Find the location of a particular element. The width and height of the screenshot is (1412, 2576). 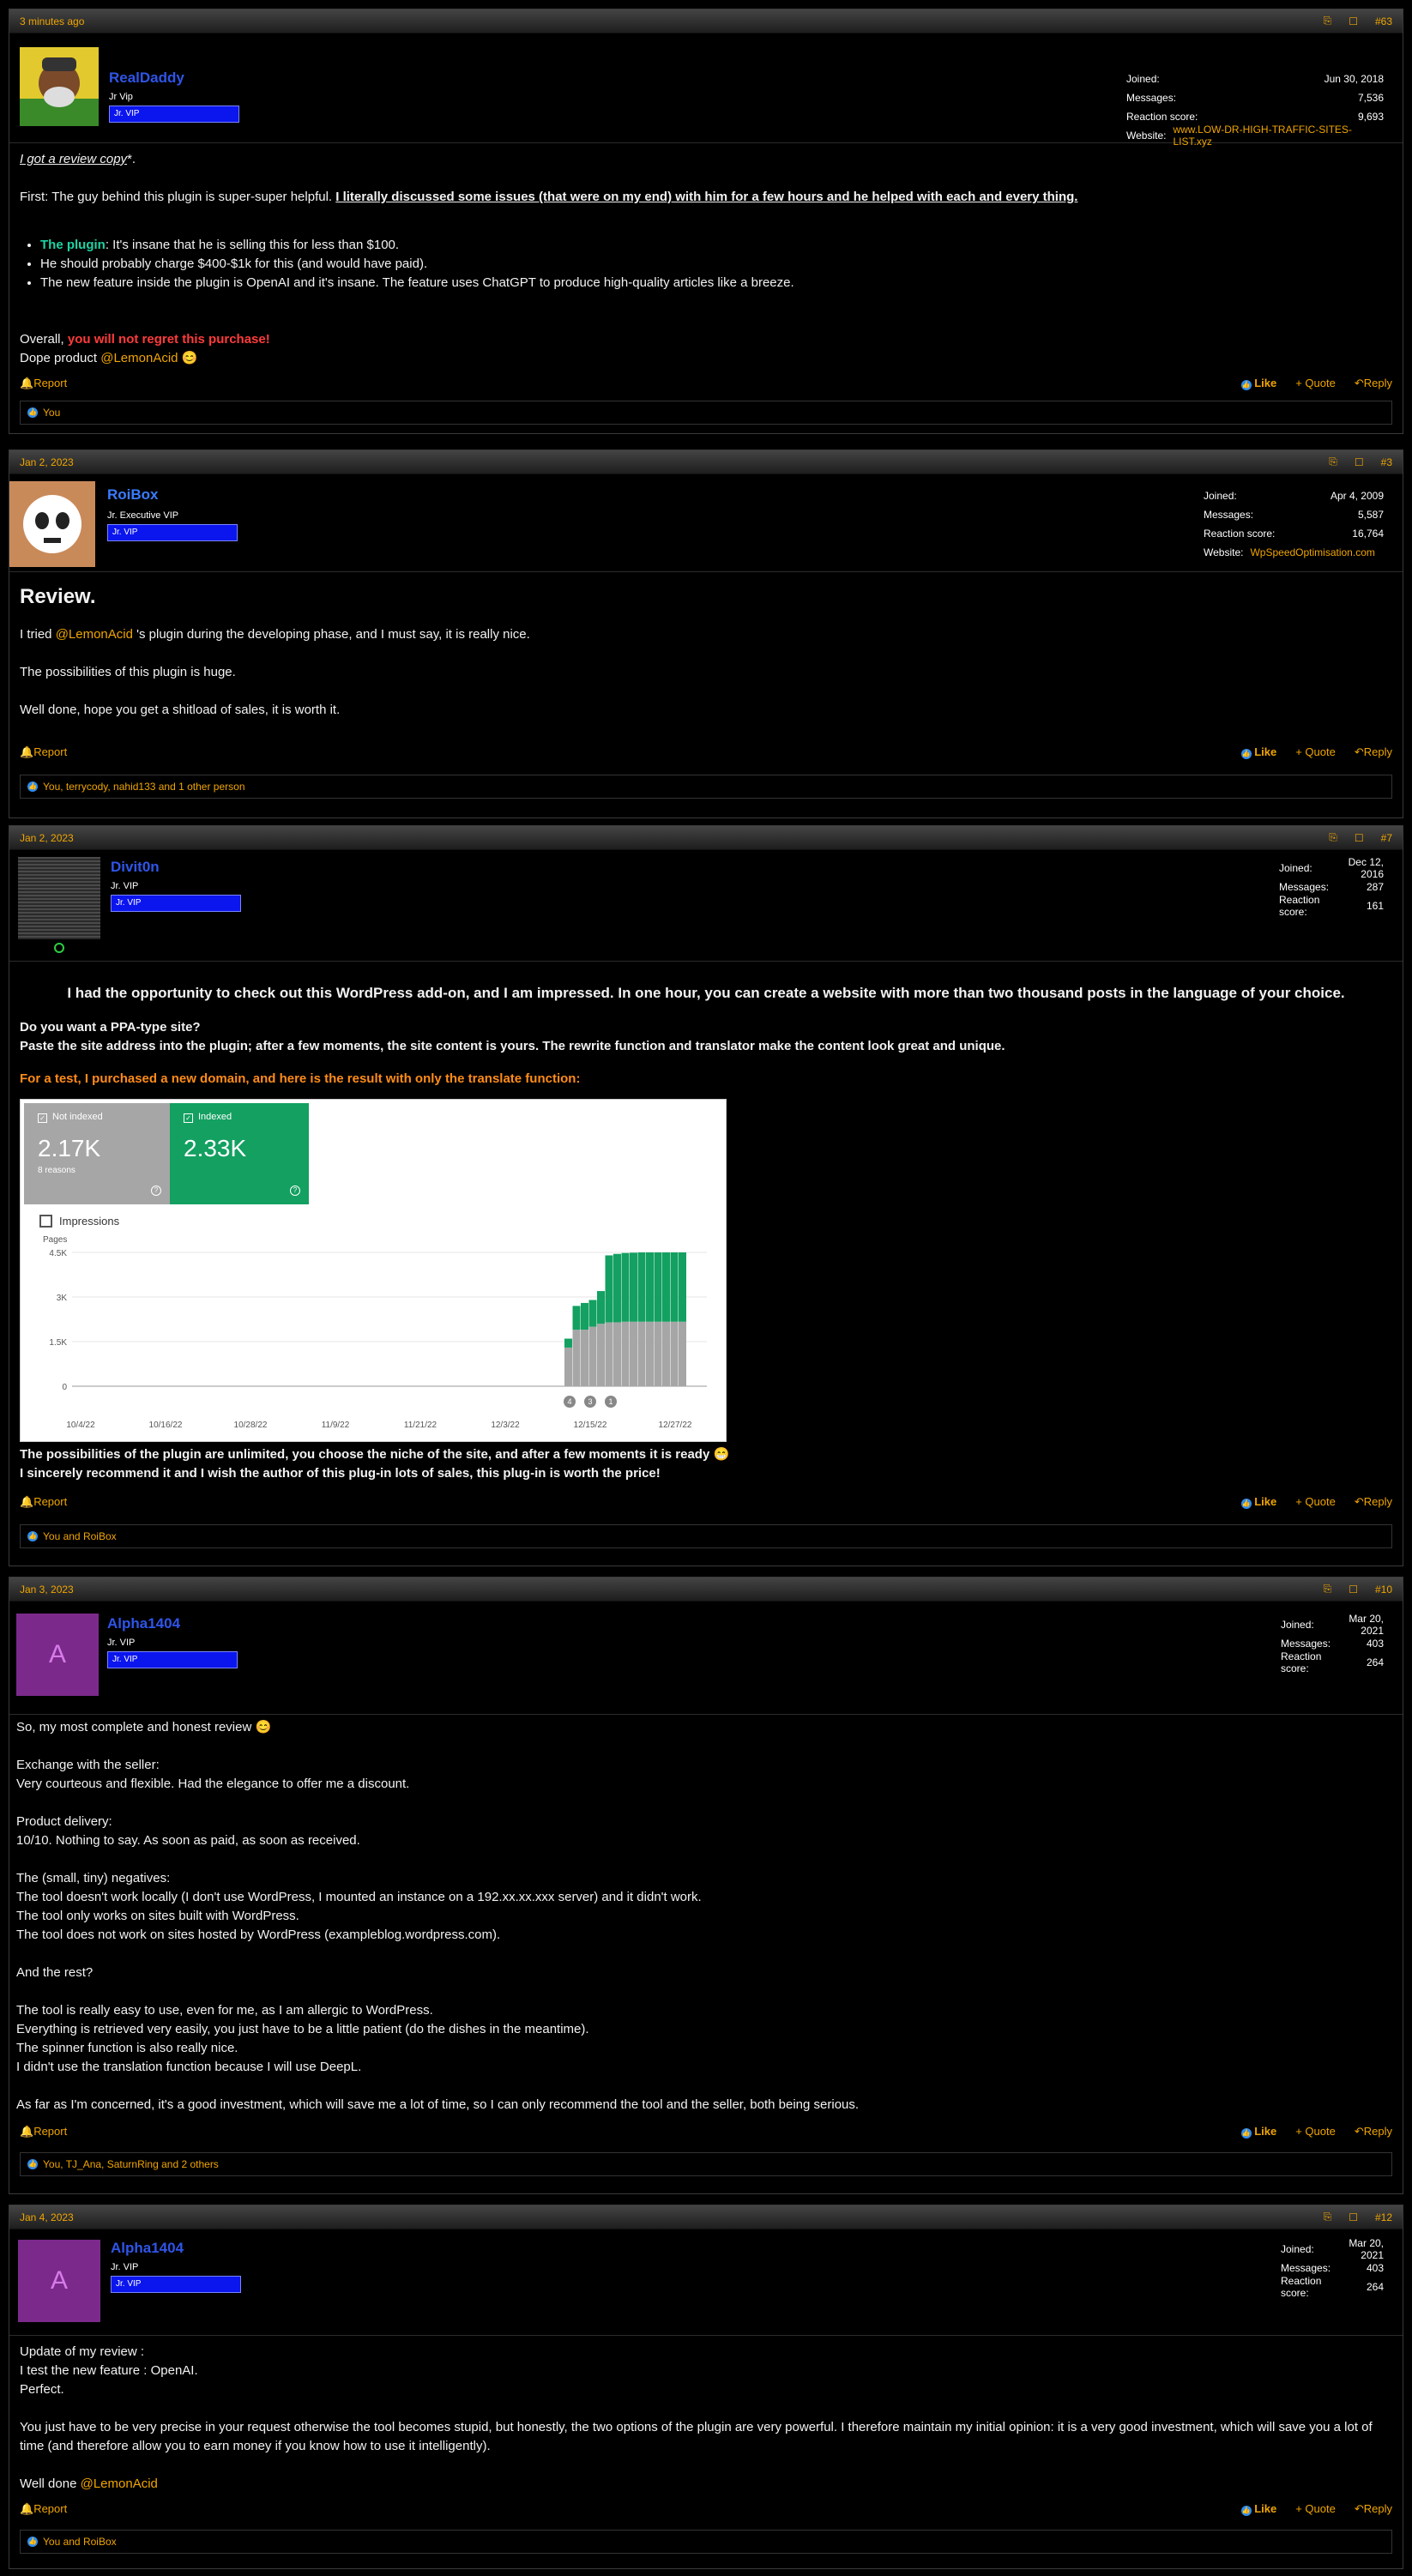

checkbox-icon is located at coordinates (45, 1221).